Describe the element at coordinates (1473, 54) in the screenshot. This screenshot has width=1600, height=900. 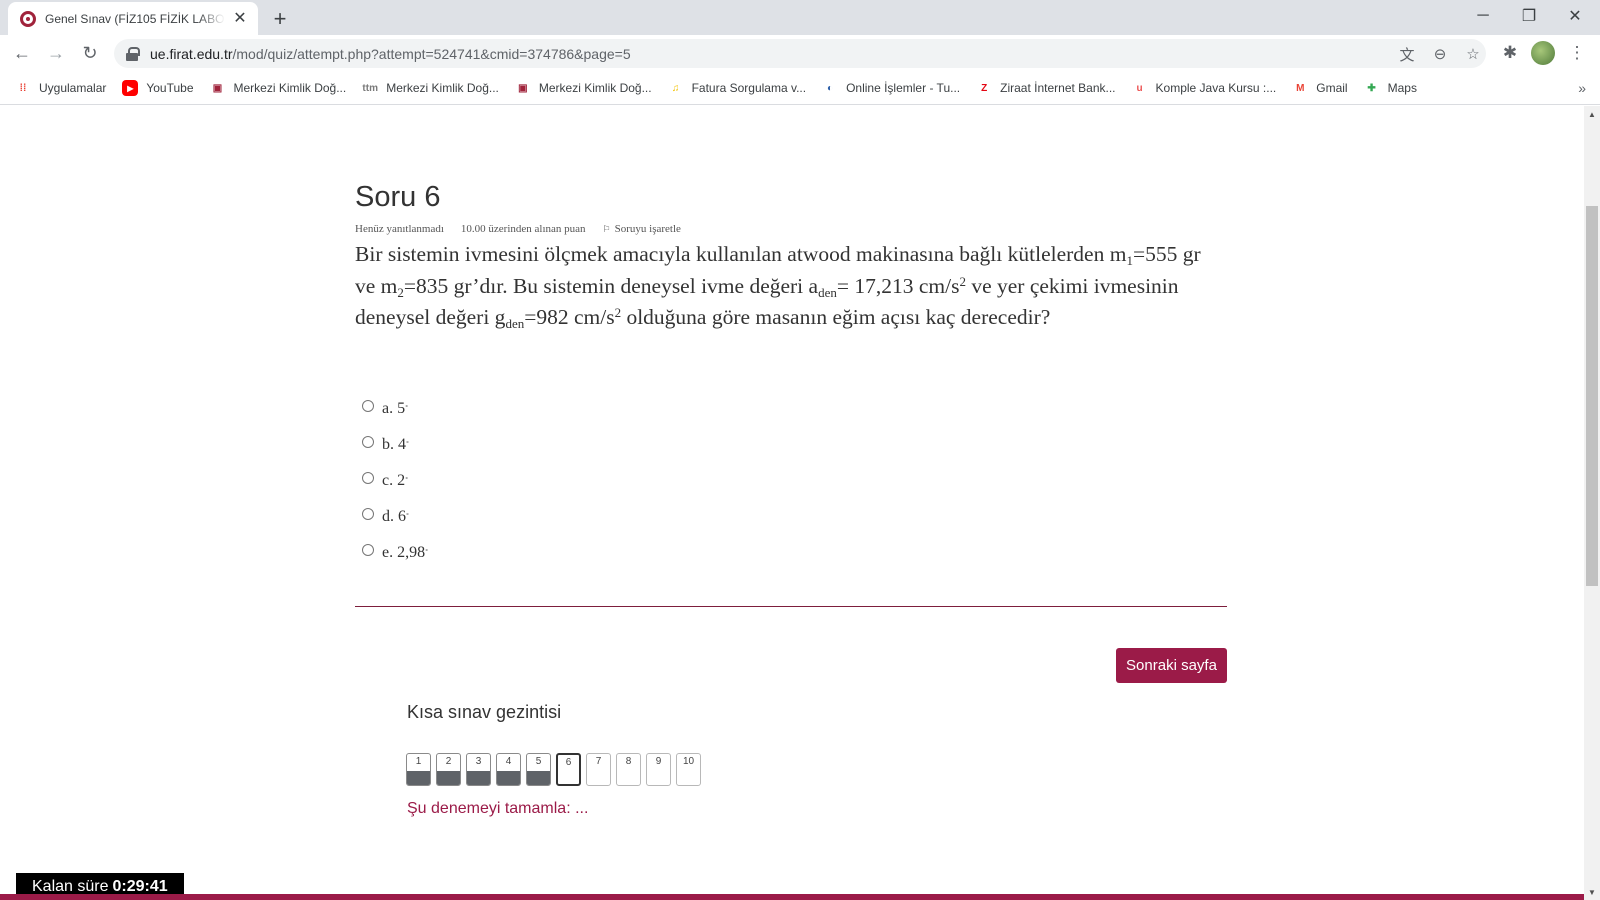
I see `bookmark-star-icon: ☆` at that location.